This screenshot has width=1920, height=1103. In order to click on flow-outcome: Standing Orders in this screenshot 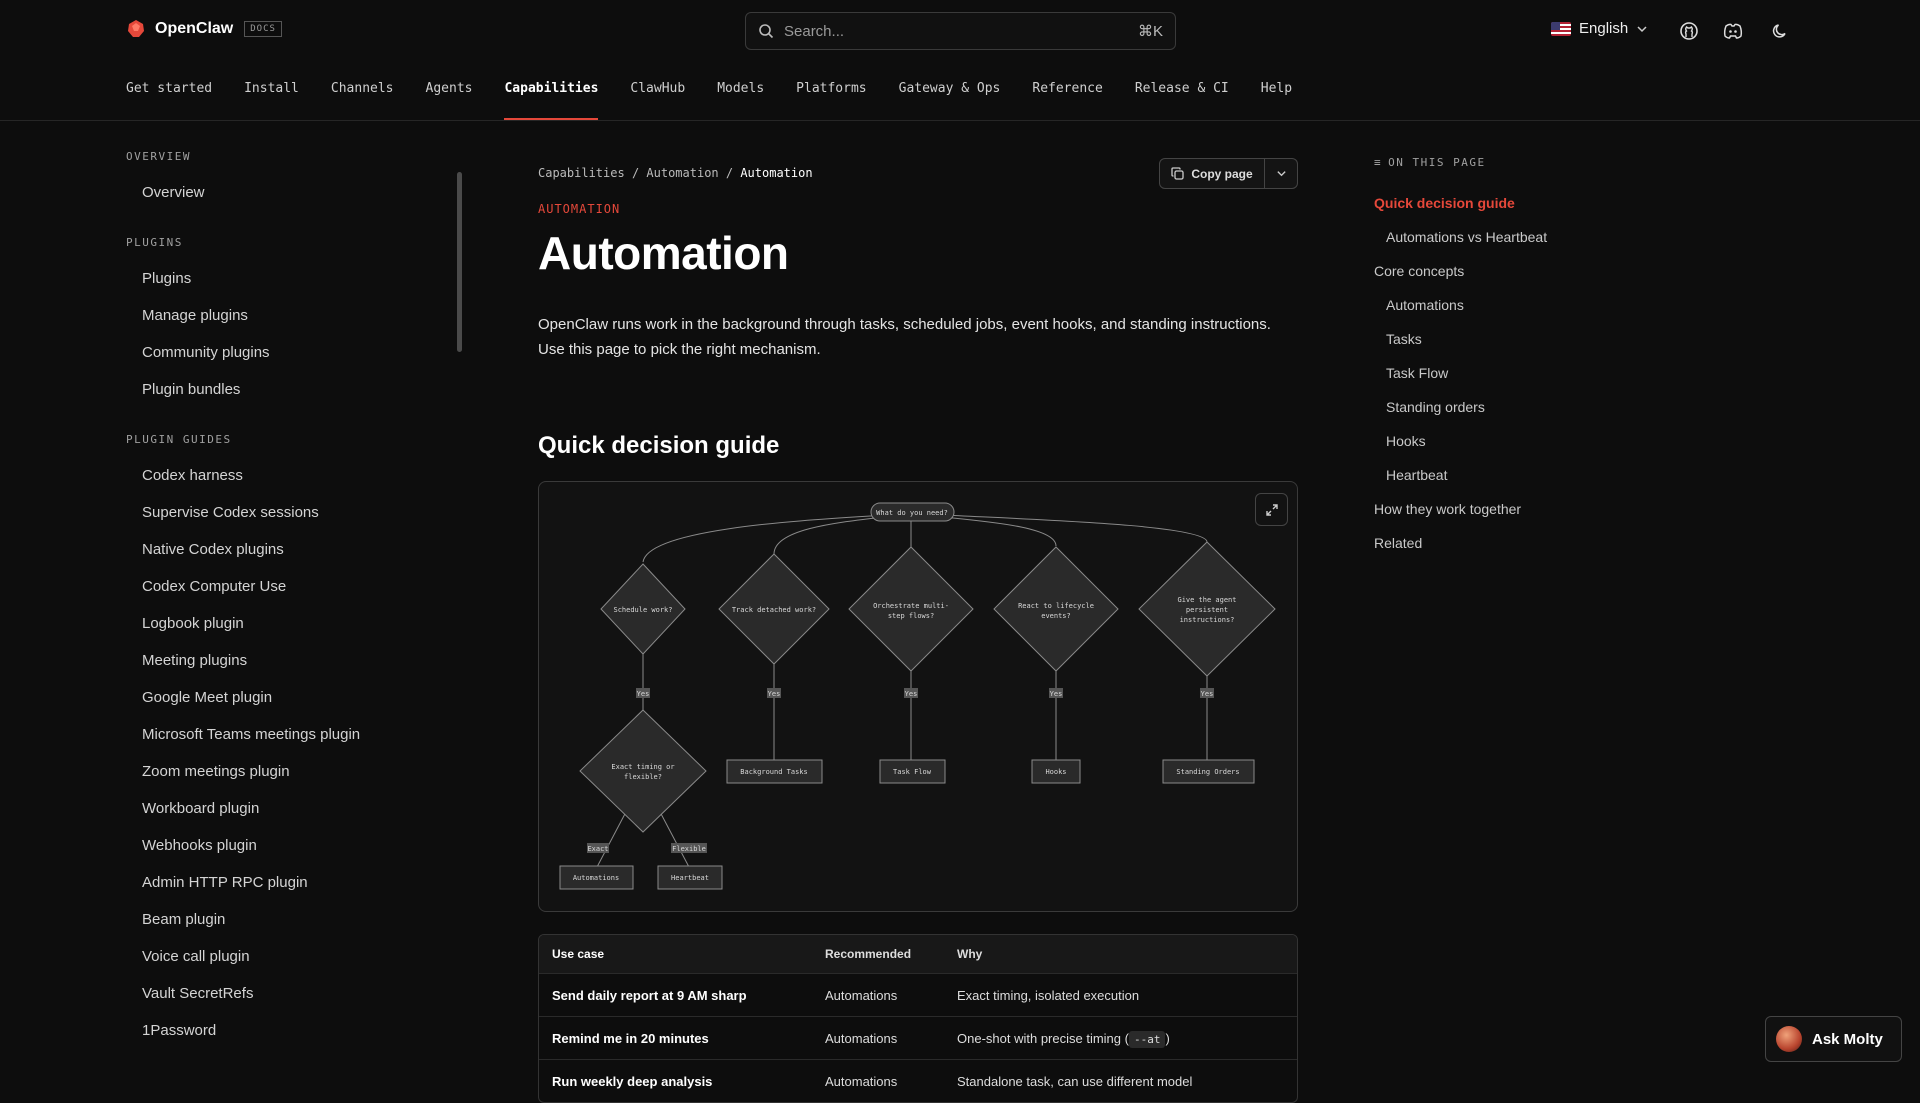, I will do `click(1207, 772)`.